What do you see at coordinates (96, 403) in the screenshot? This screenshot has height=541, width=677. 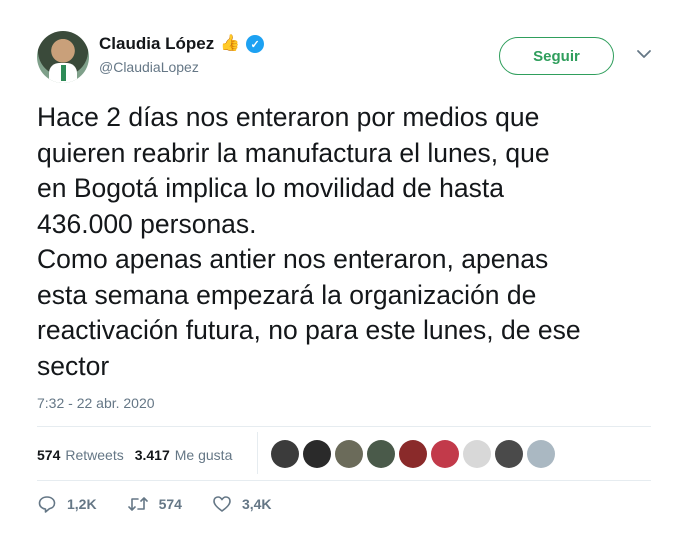 I see `tweet-timestamp: 7:32 - 22 abr. 2020` at bounding box center [96, 403].